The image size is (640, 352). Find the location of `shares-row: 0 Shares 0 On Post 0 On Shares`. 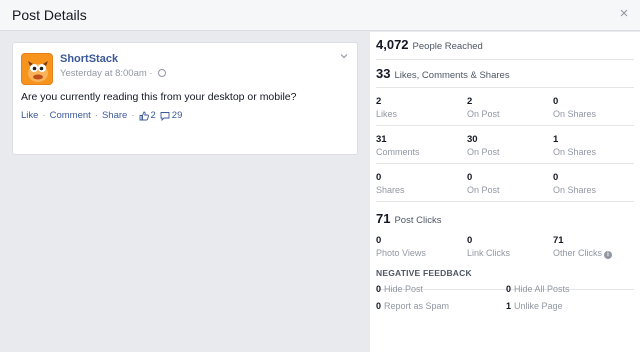

shares-row: 0 Shares 0 On Post 0 On Shares is located at coordinates (505, 183).